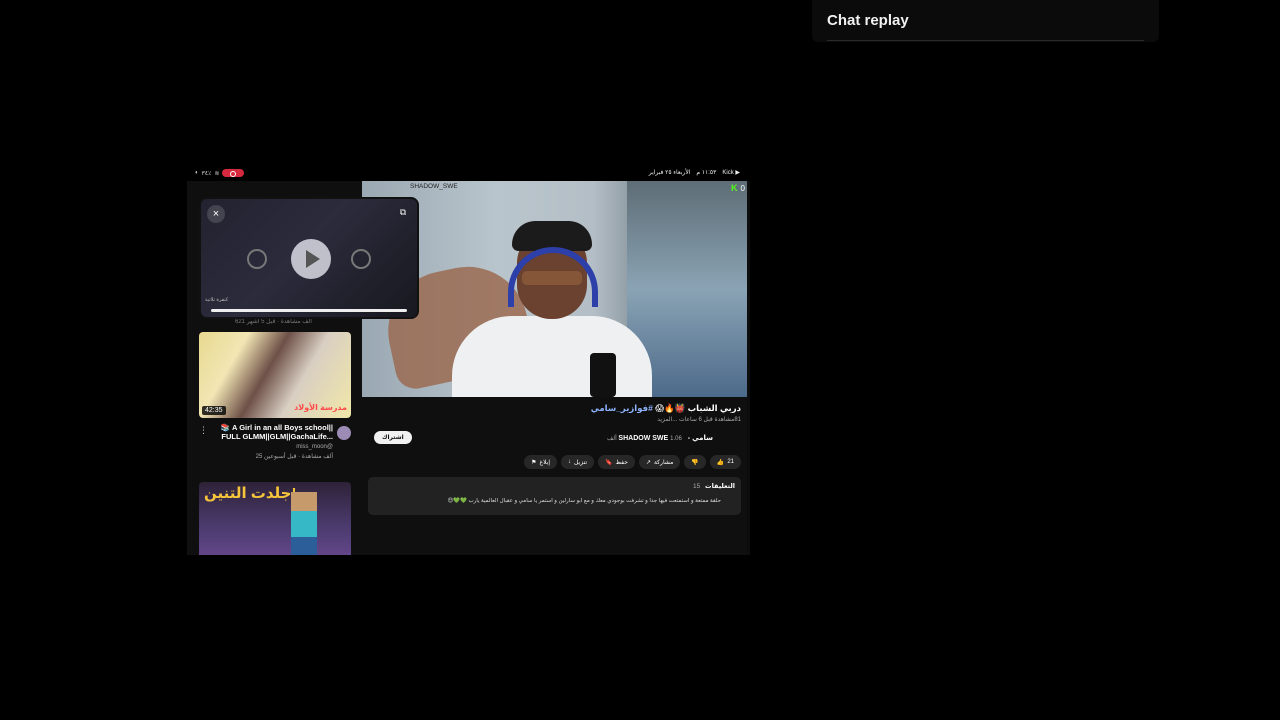 The width and height of the screenshot is (1280, 720). I want to click on download-button: ↓ تنزيل, so click(577, 462).